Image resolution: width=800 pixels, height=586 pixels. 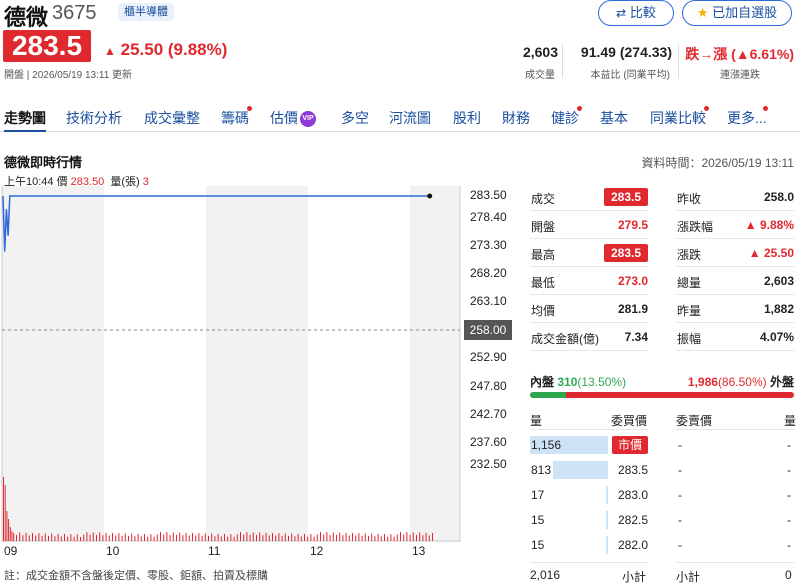 What do you see at coordinates (735, 429) in the screenshot?
I see `orderbook-divider` at bounding box center [735, 429].